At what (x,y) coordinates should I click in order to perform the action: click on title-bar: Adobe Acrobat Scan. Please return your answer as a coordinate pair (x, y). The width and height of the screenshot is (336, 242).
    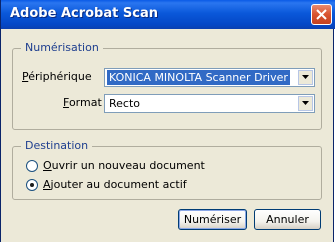
    Looking at the image, I should click on (168, 14).